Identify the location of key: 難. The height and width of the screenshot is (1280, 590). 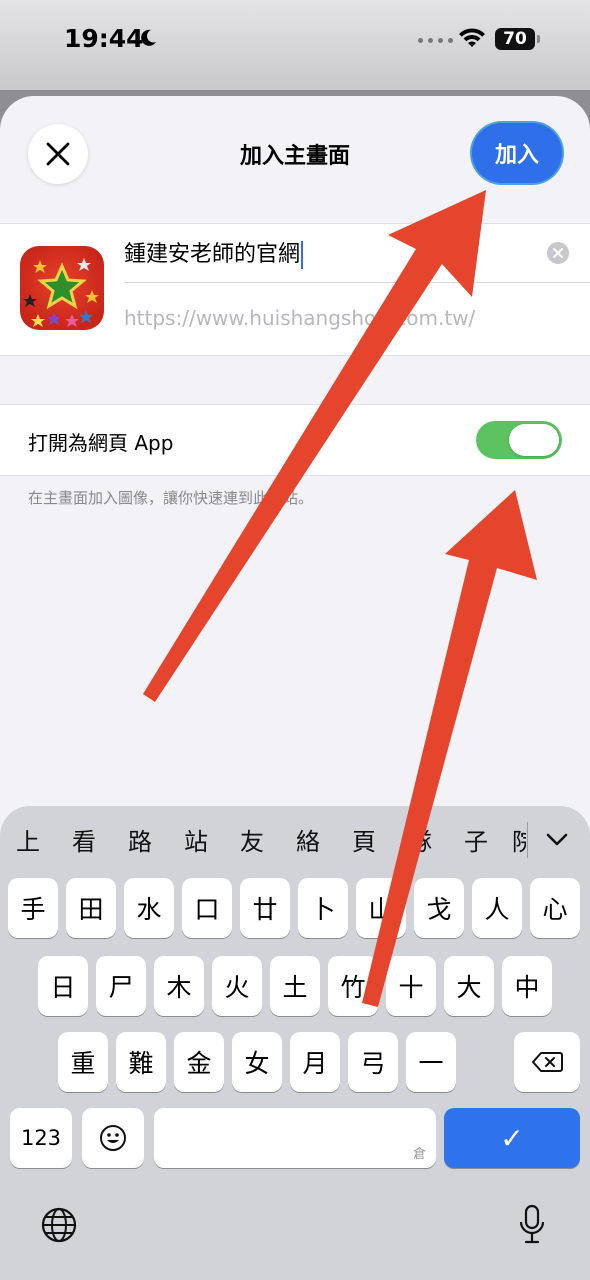
(141, 1062).